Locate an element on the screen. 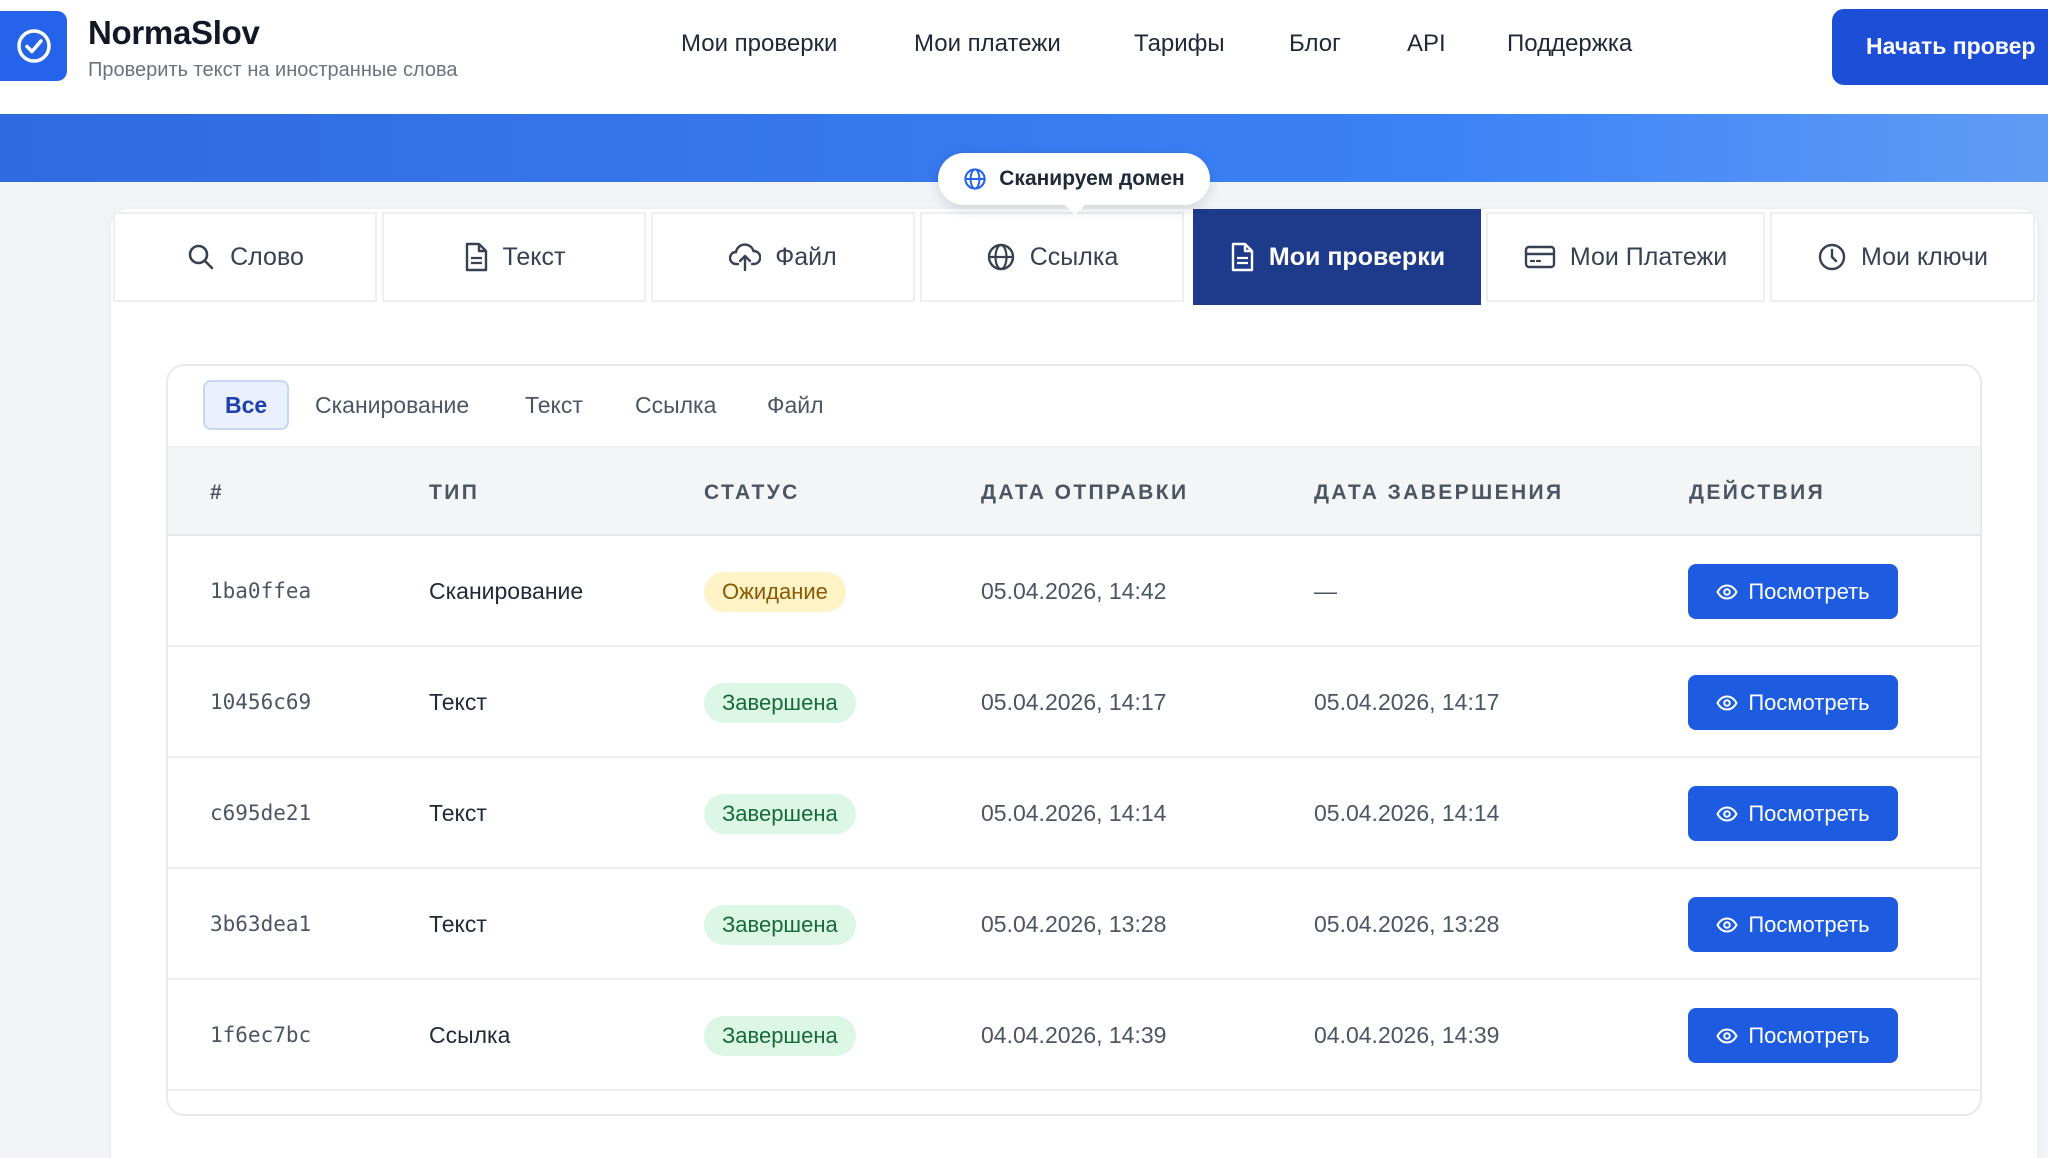 The image size is (2048, 1158). app-logo is located at coordinates (33, 46).